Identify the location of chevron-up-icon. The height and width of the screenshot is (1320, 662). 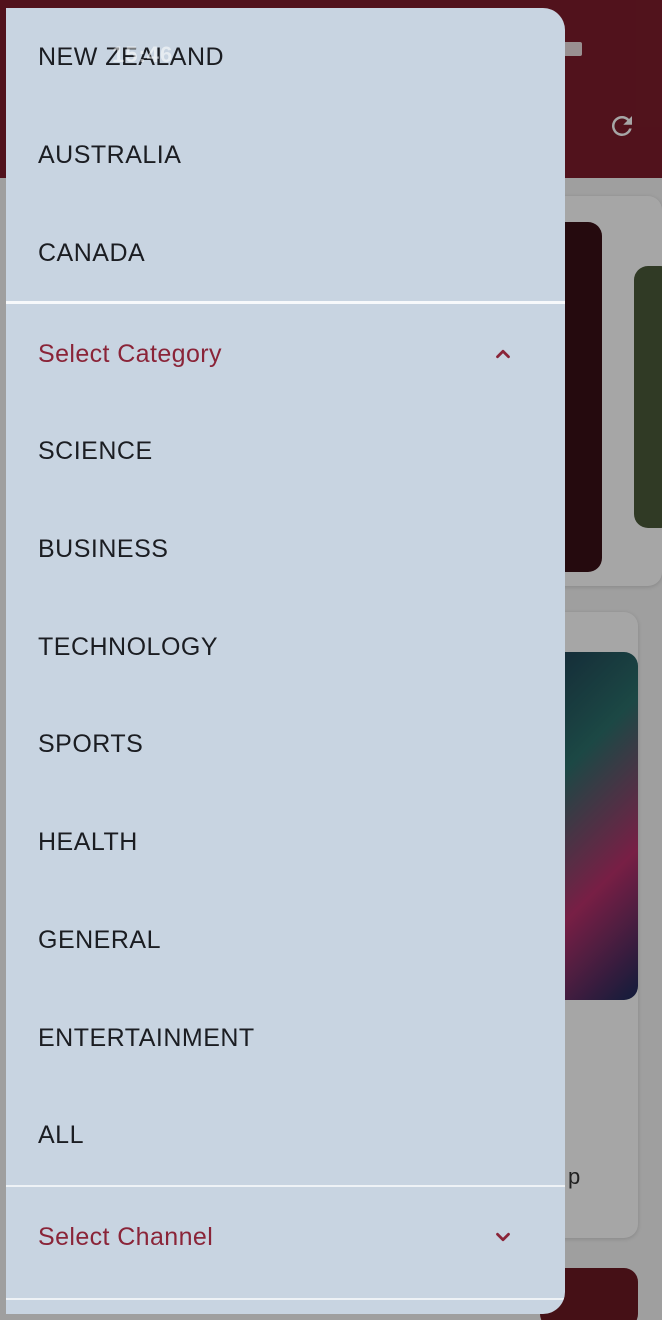
(503, 354).